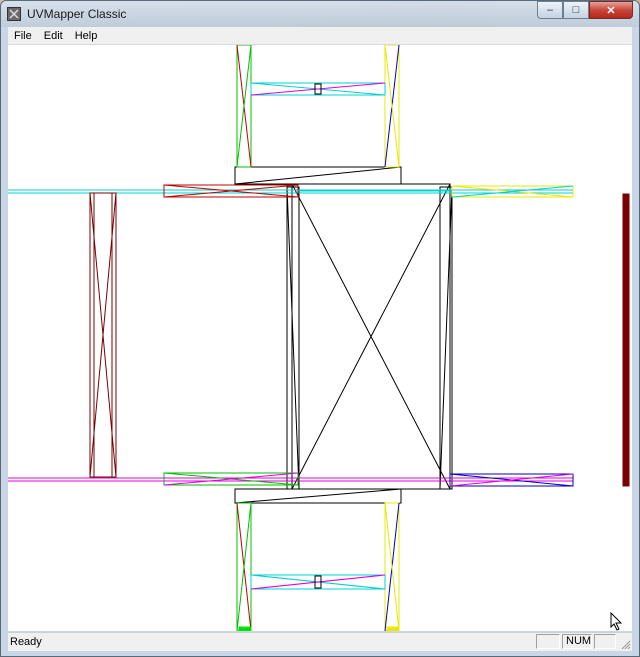 The image size is (640, 657). I want to click on uv-center-box, so click(369, 336).